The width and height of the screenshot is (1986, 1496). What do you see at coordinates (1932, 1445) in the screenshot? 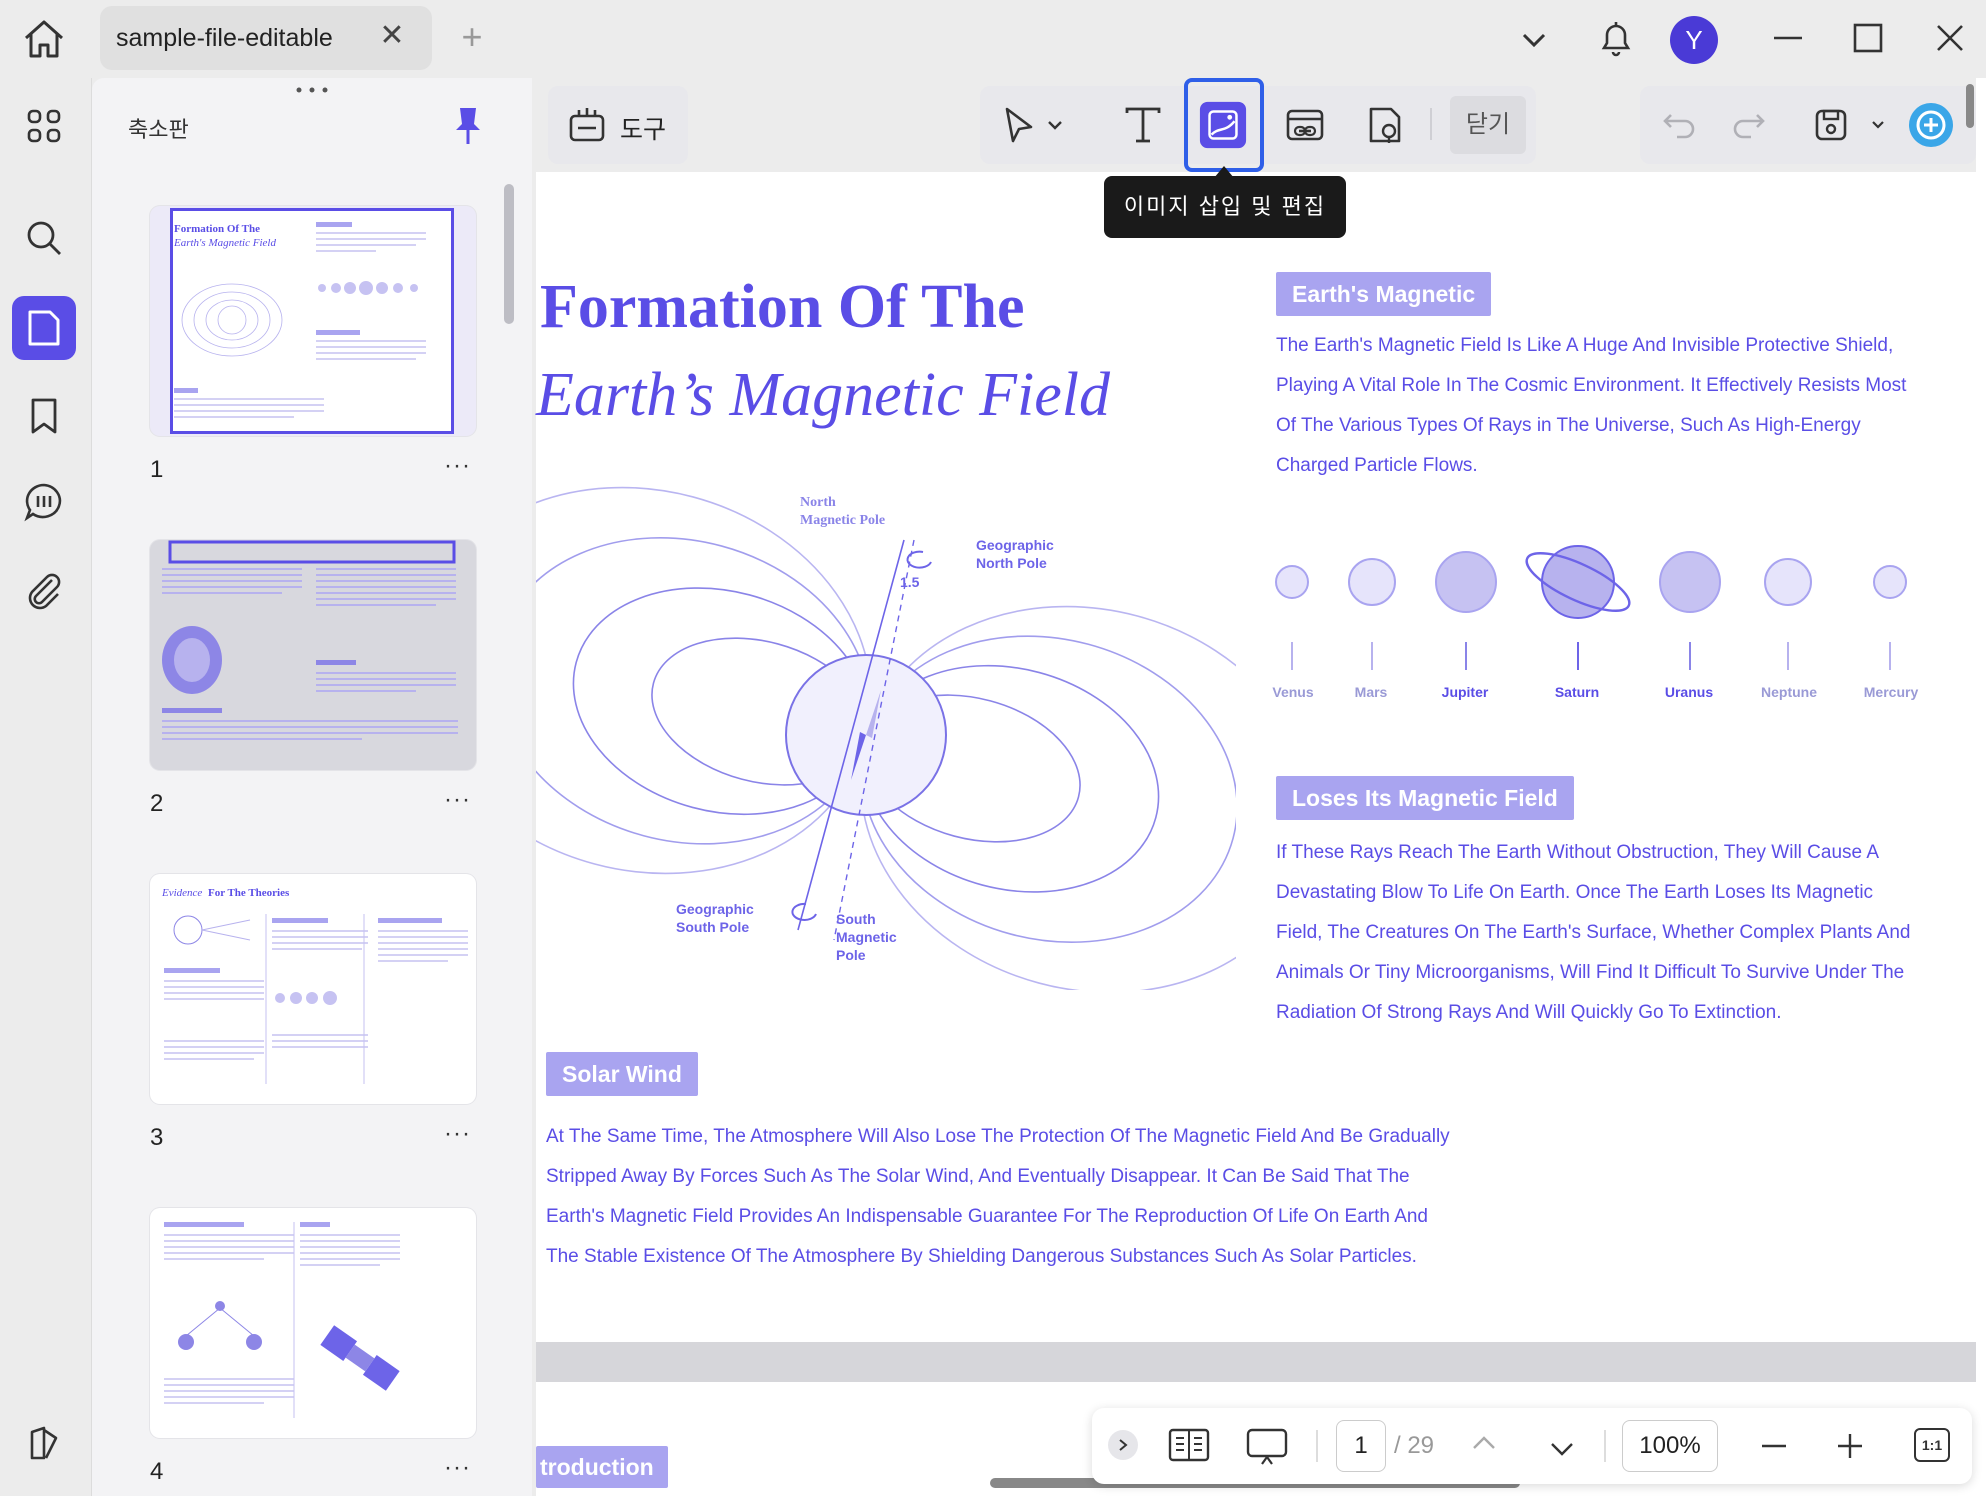
I see `actual-size-button: 1:1` at bounding box center [1932, 1445].